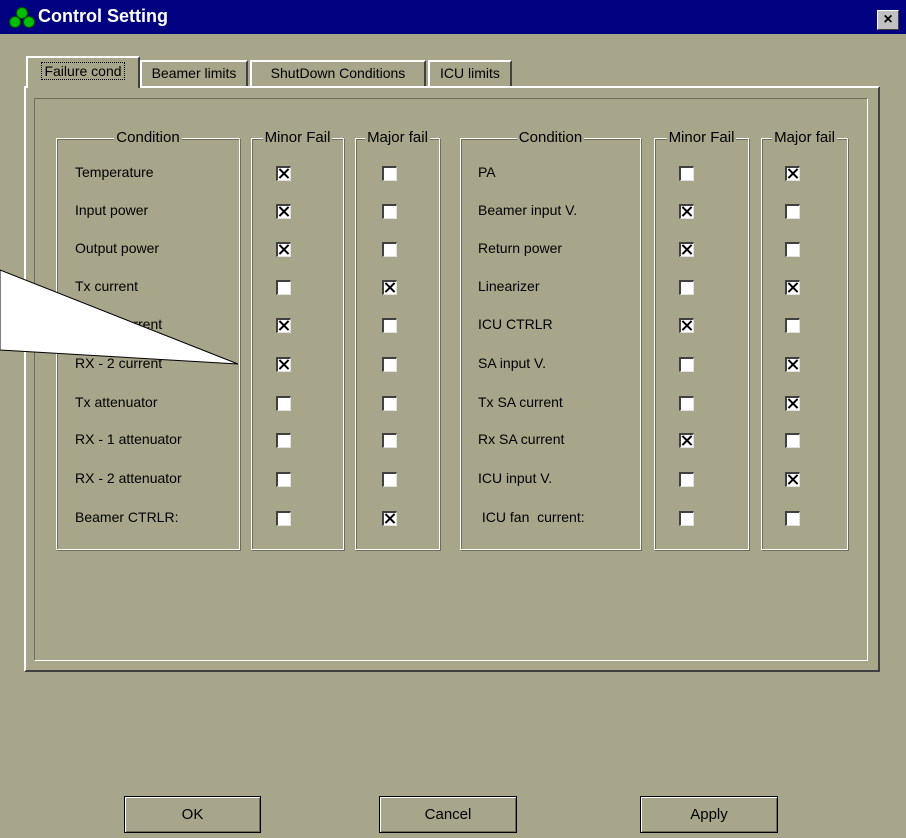 This screenshot has width=906, height=838. Describe the element at coordinates (397, 339) in the screenshot. I see `major-fail-group-left: Major fail` at that location.